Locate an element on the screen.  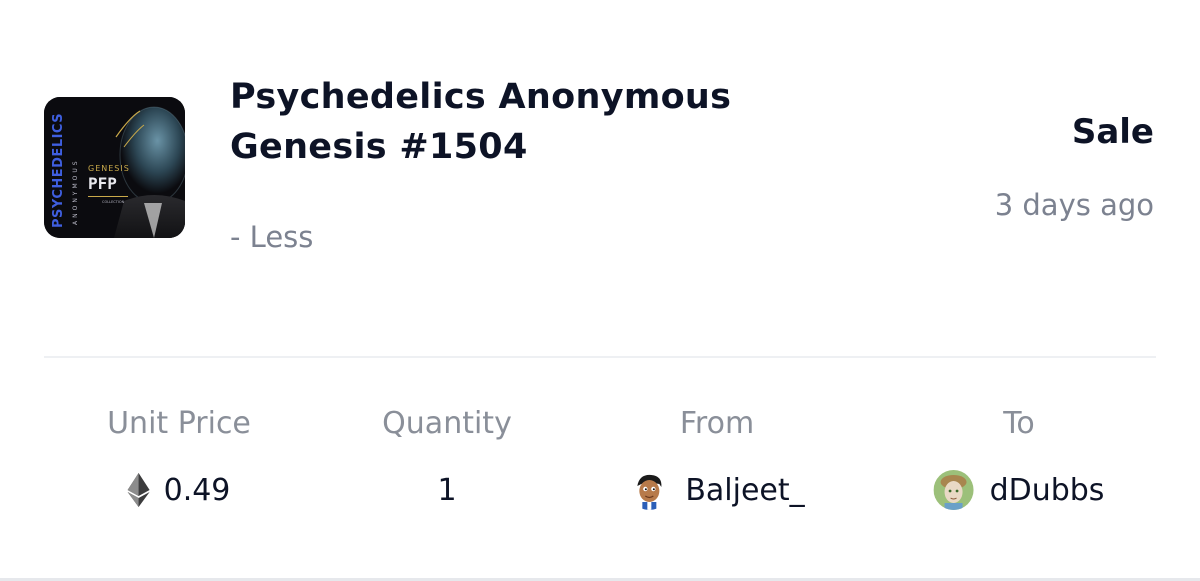
divider is located at coordinates (600, 357).